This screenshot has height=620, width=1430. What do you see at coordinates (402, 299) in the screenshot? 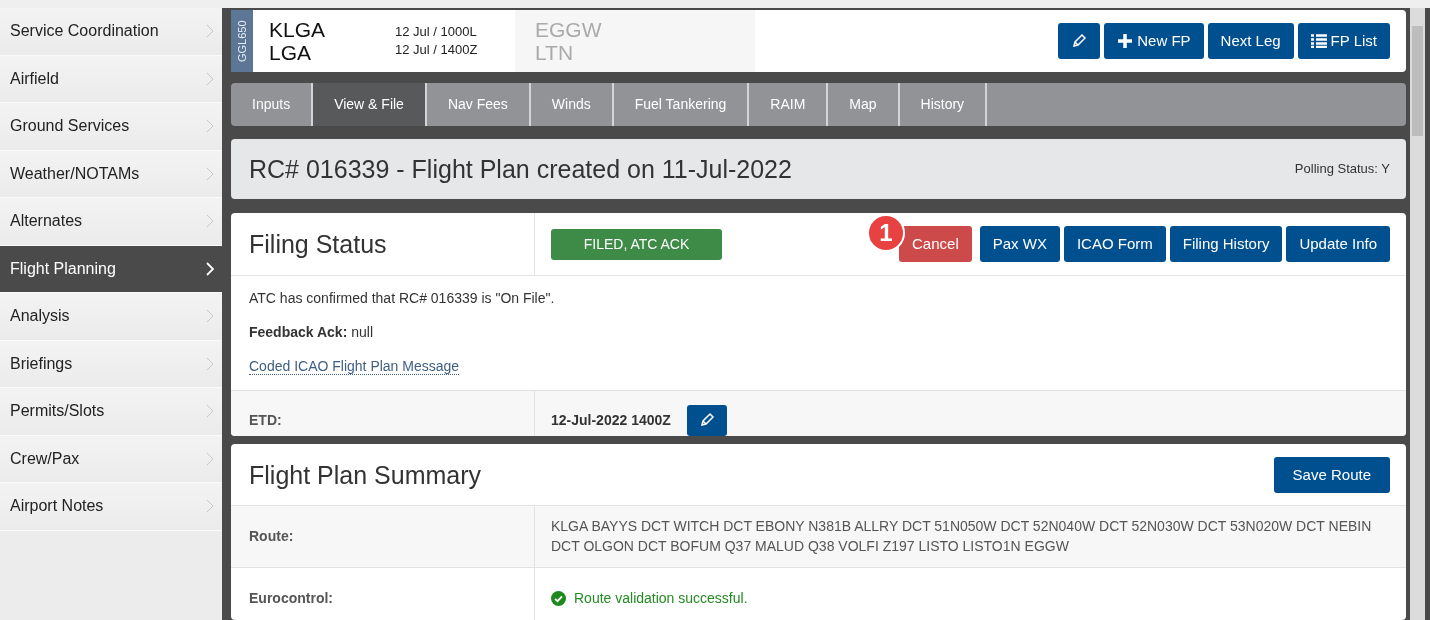
I see `status-message: ATC has confirmed that RC# 016339 is "On File".` at bounding box center [402, 299].